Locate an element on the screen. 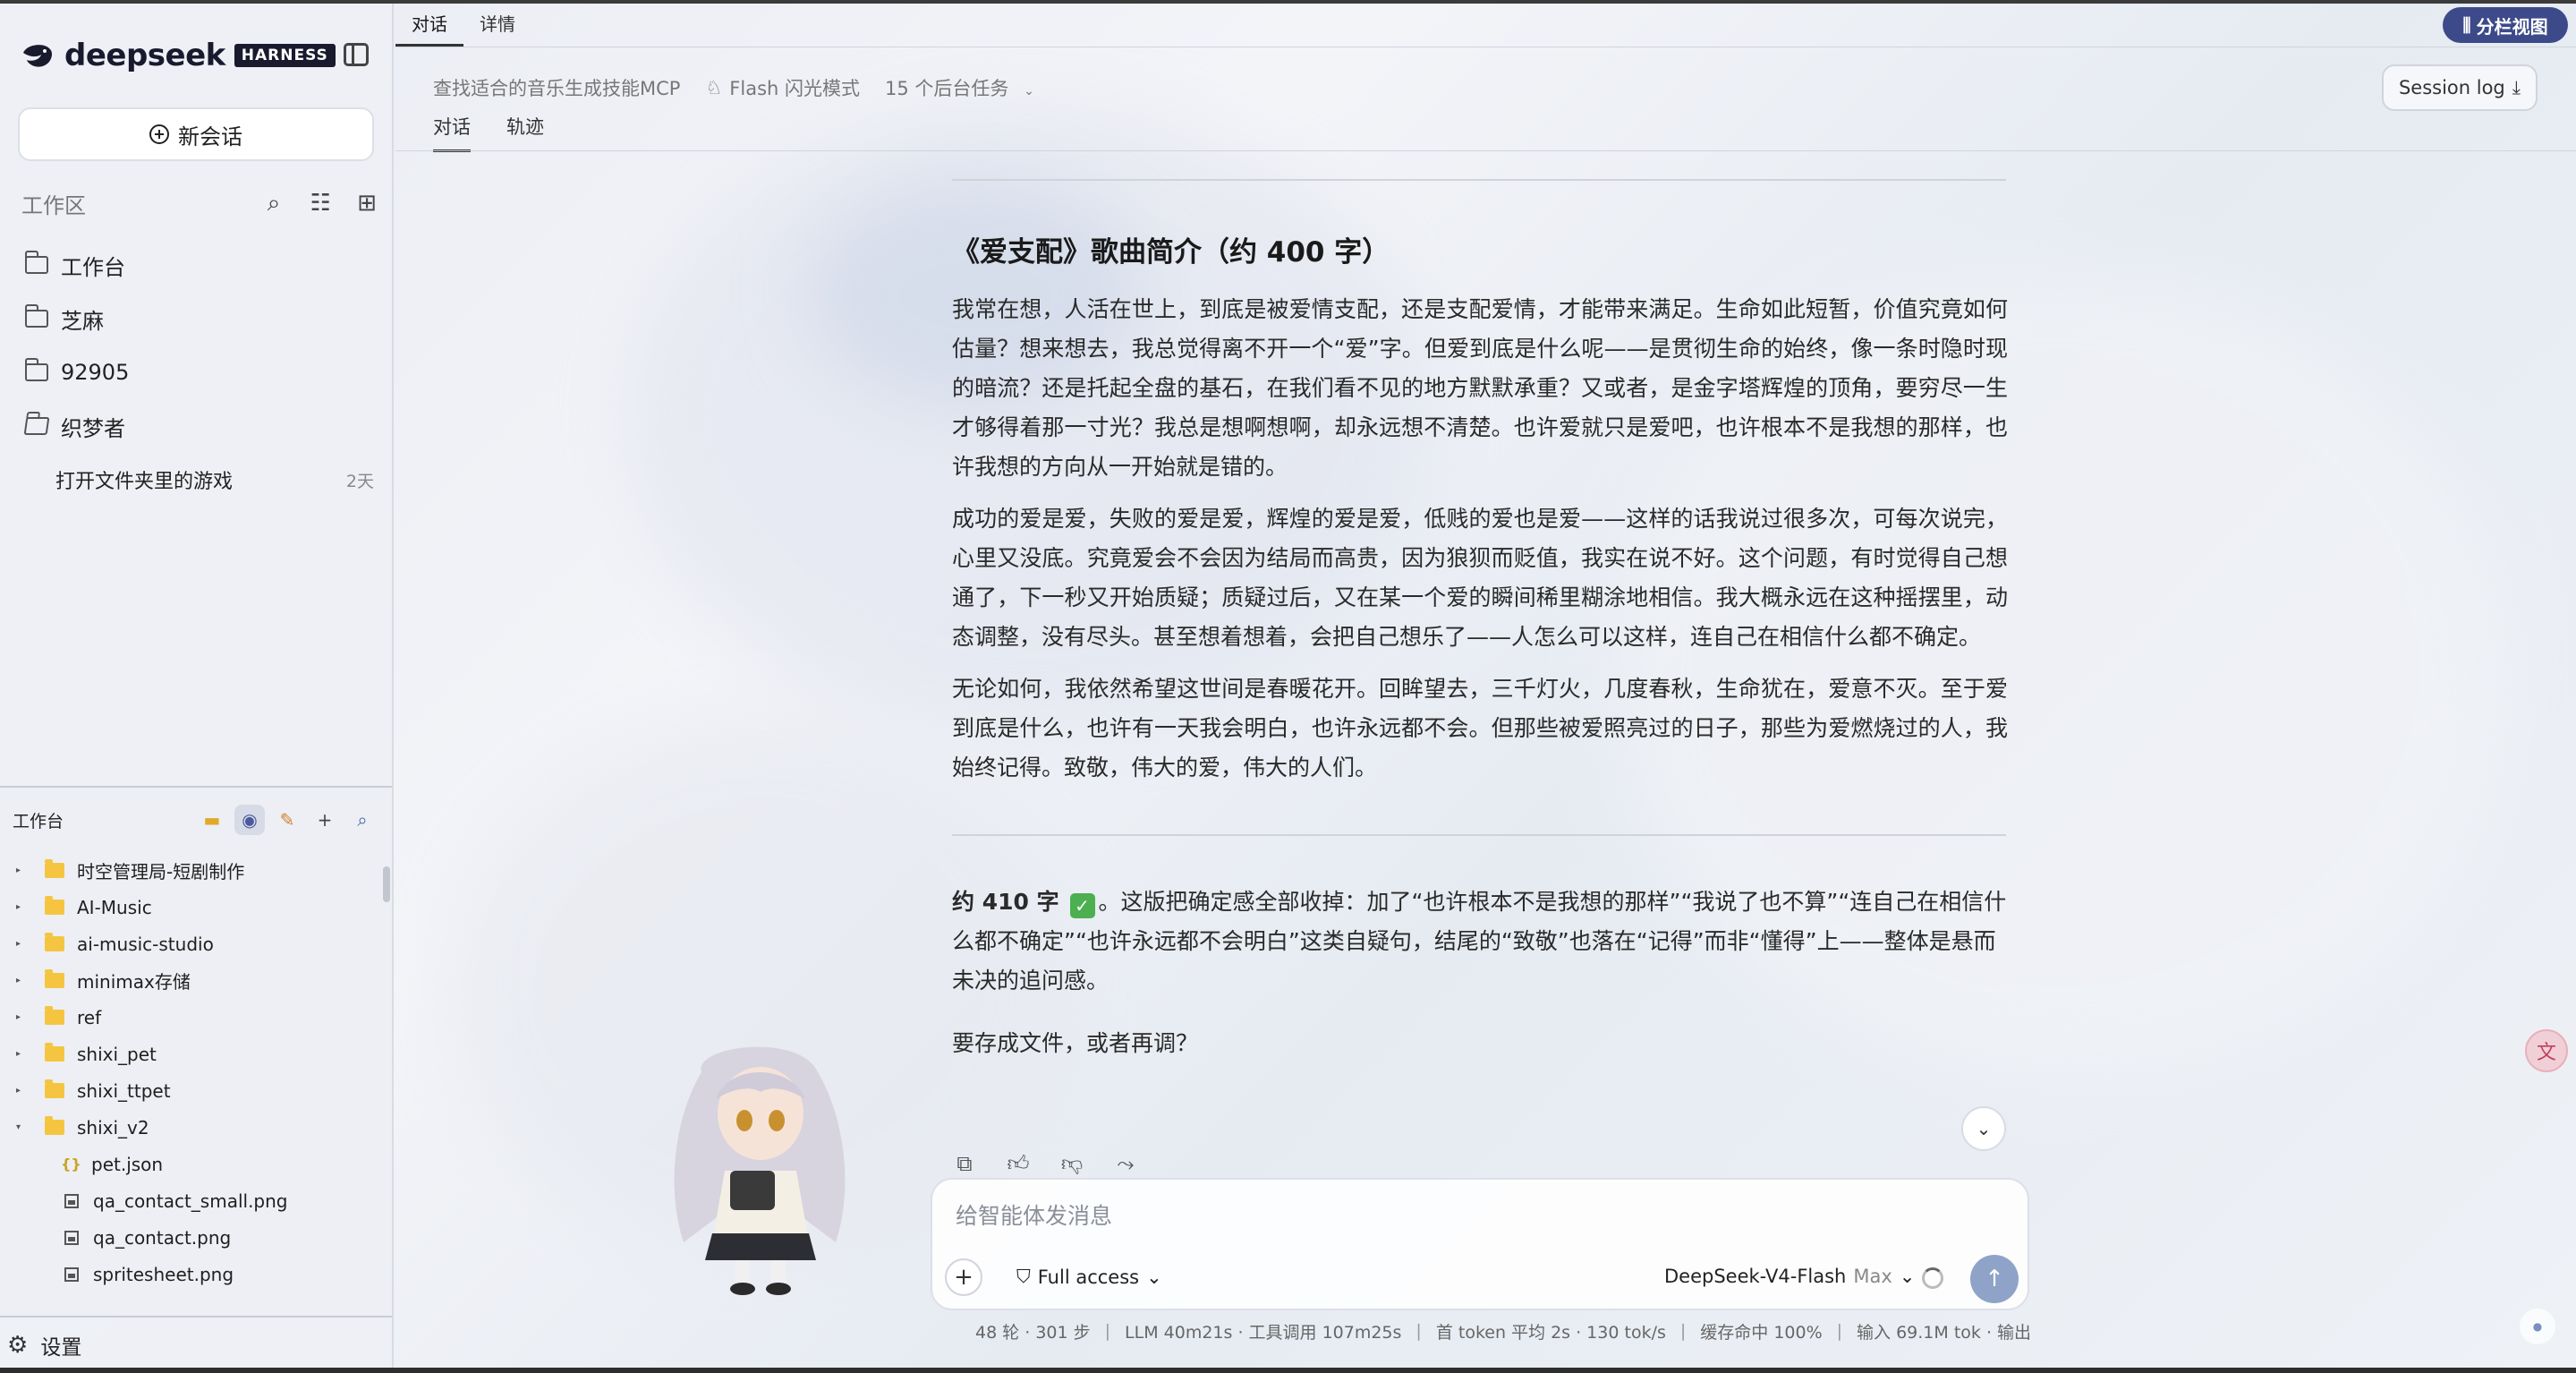 Image resolution: width=2576 pixels, height=1373 pixels. tree-folder: ▸ ai-music-studio is located at coordinates (204, 943).